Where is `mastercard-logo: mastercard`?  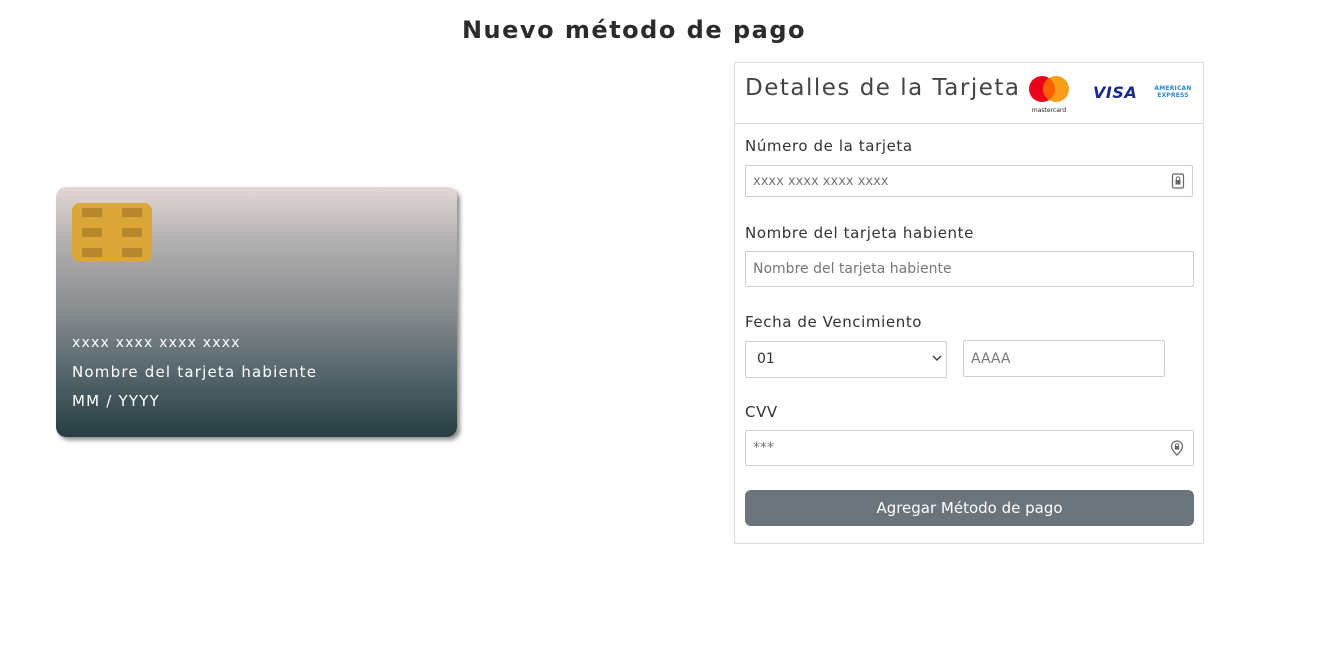 mastercard-logo: mastercard is located at coordinates (1049, 93).